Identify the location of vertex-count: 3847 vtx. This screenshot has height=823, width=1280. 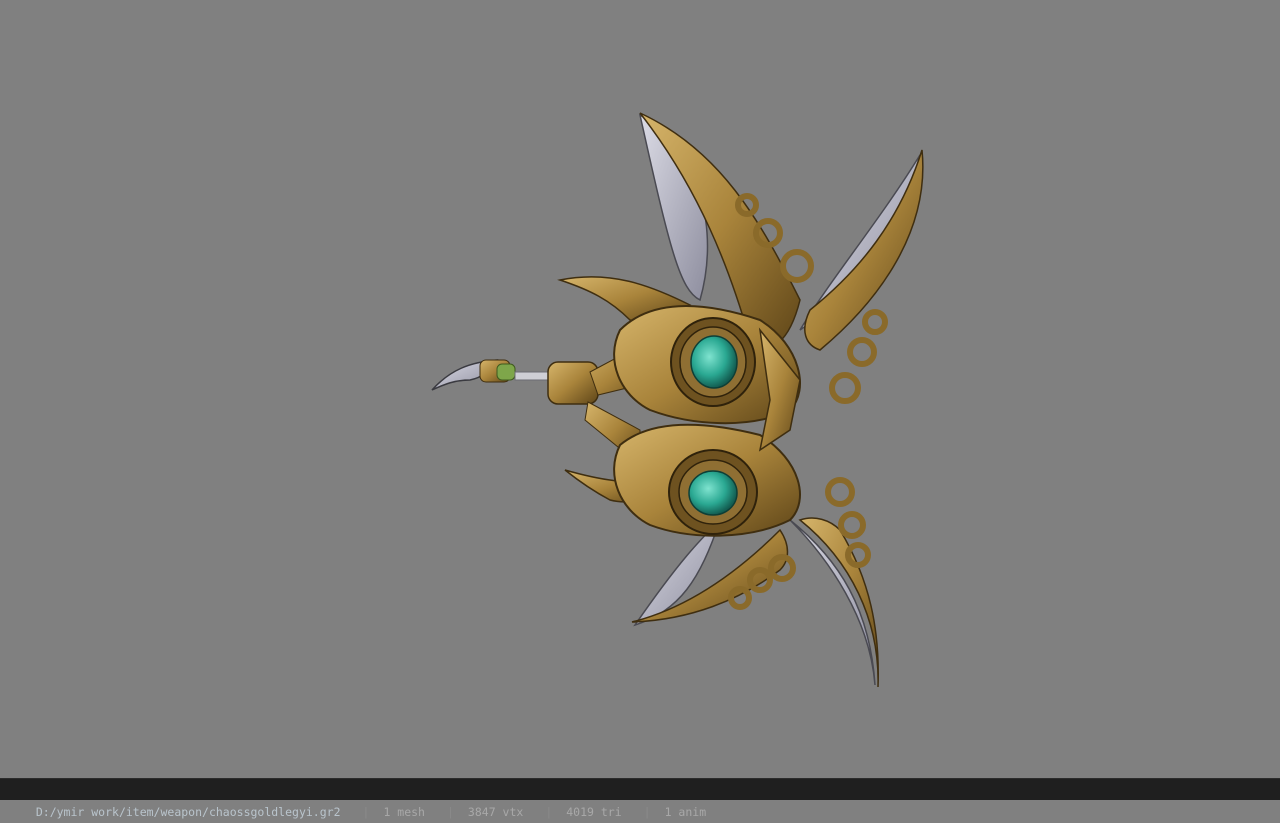
(495, 812).